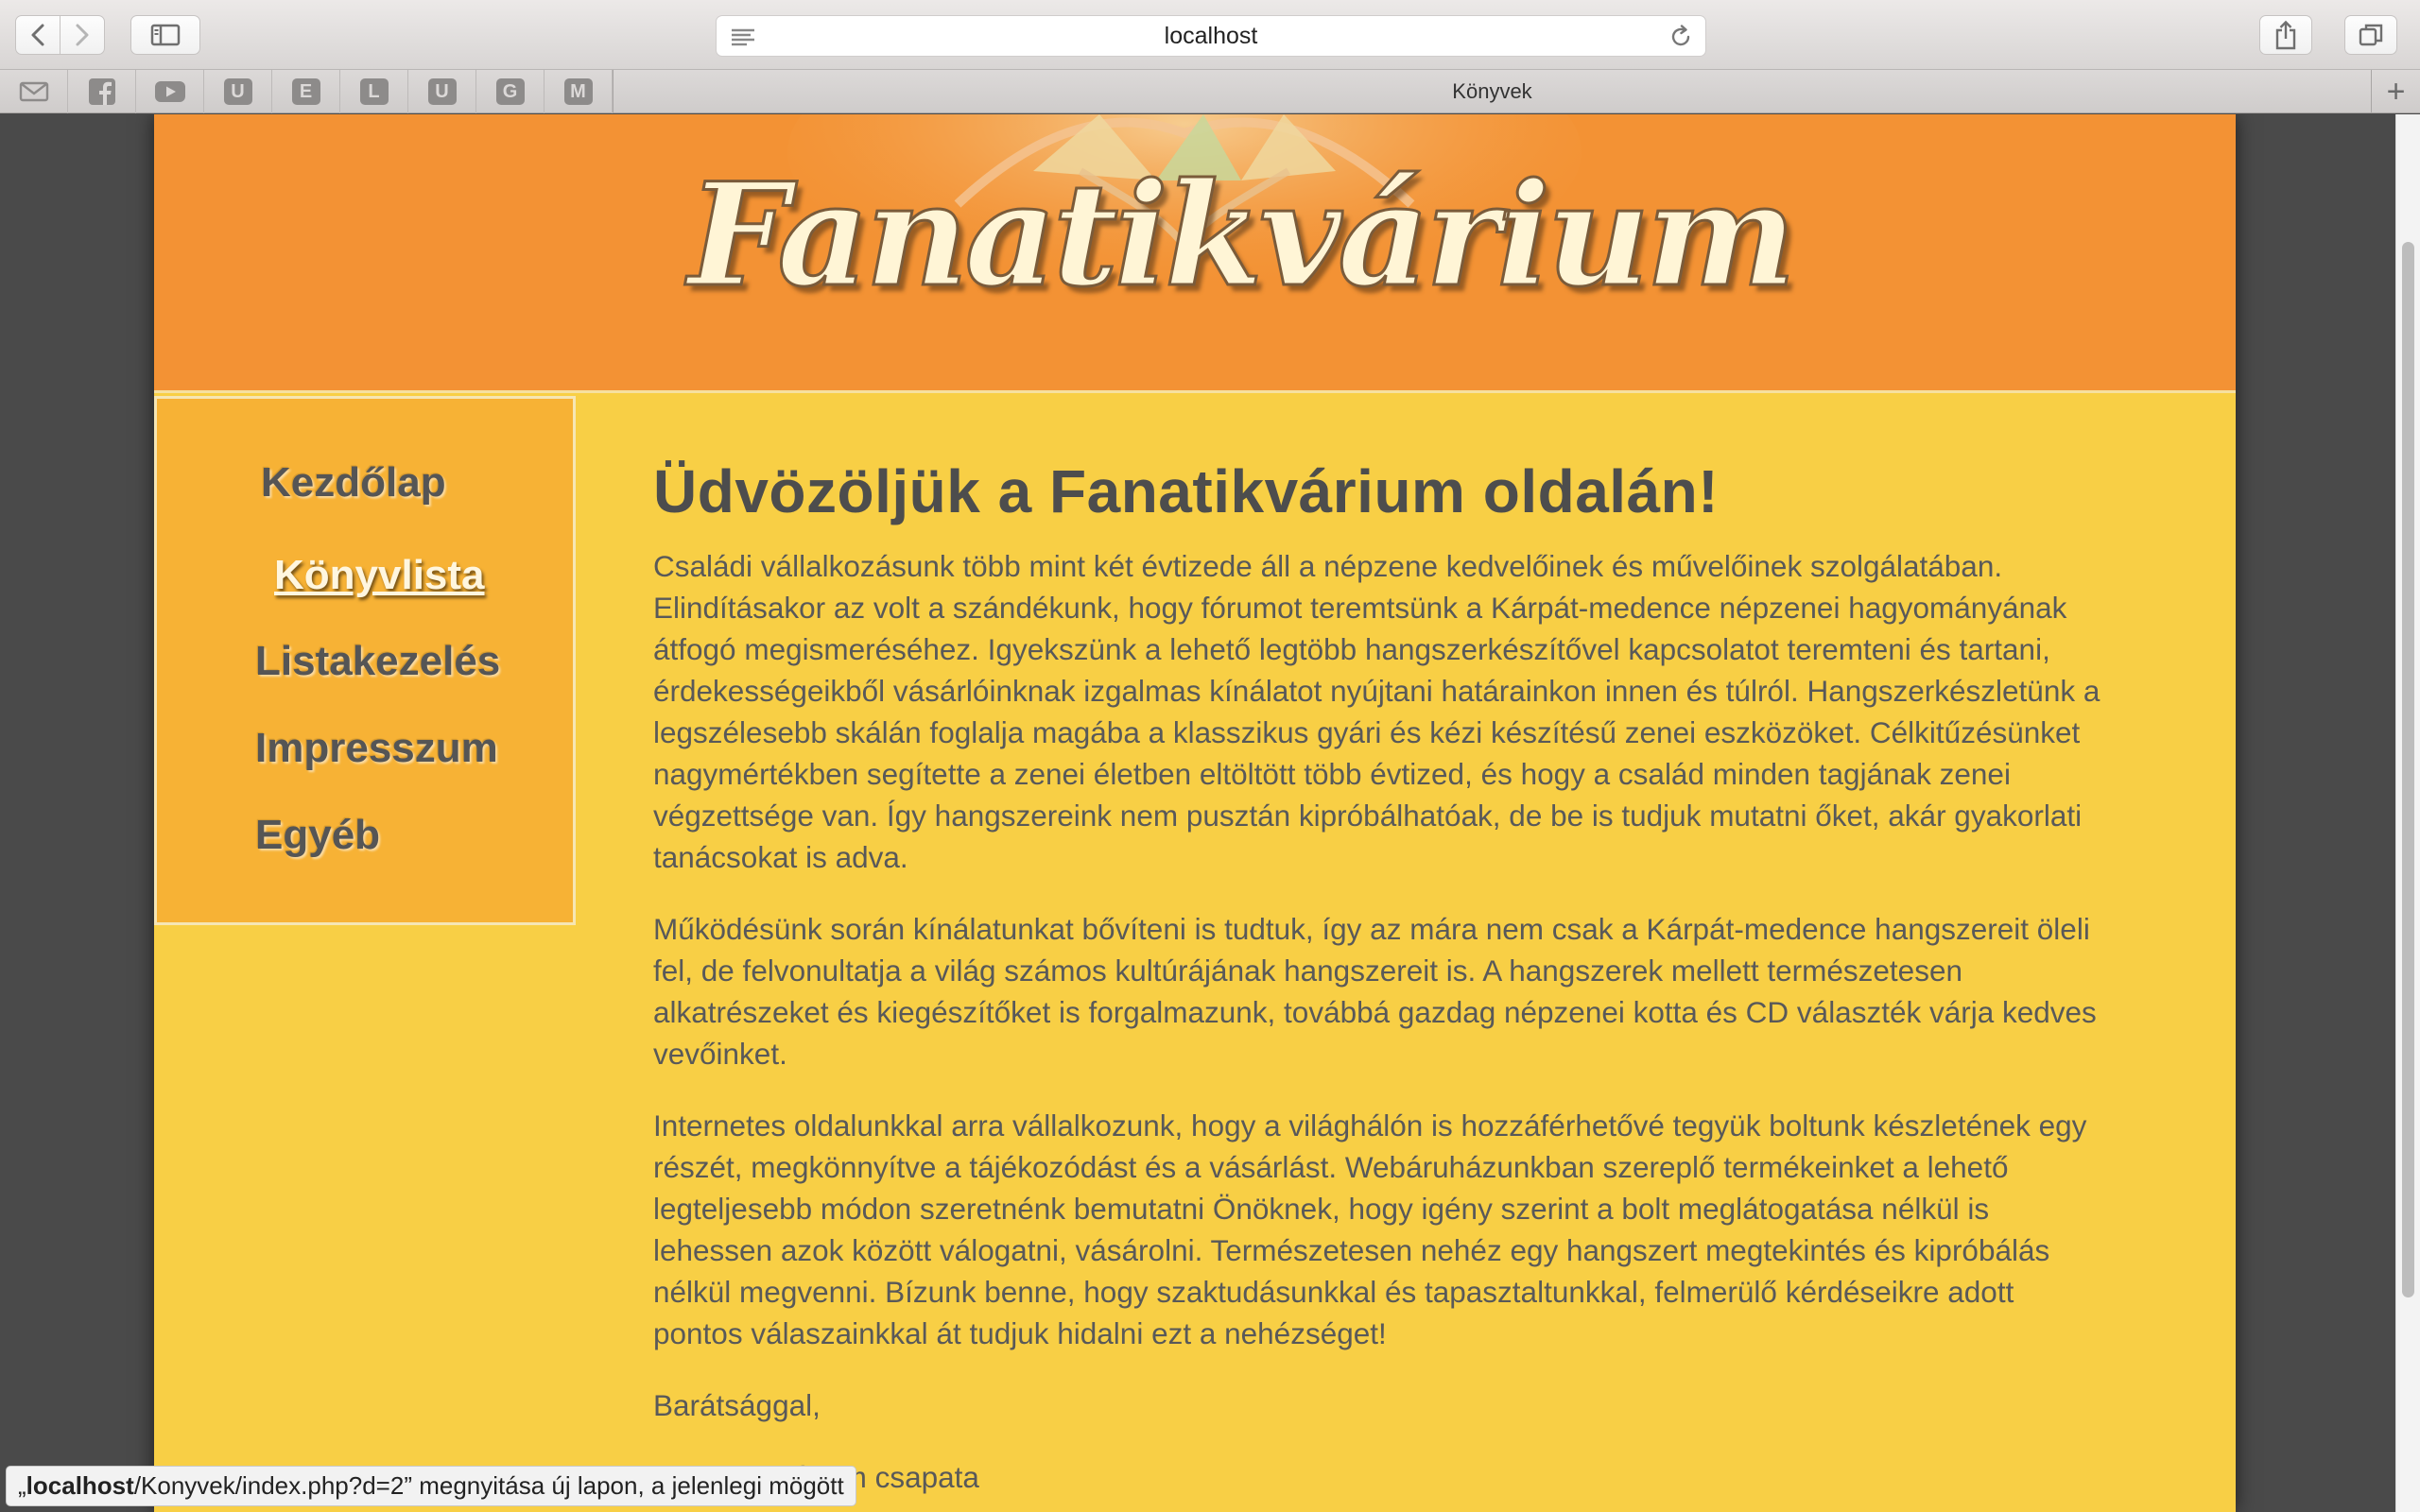 Image resolution: width=2420 pixels, height=1512 pixels. Describe the element at coordinates (353, 483) in the screenshot. I see `nav-link-kezdolap: Kezdőlap` at that location.